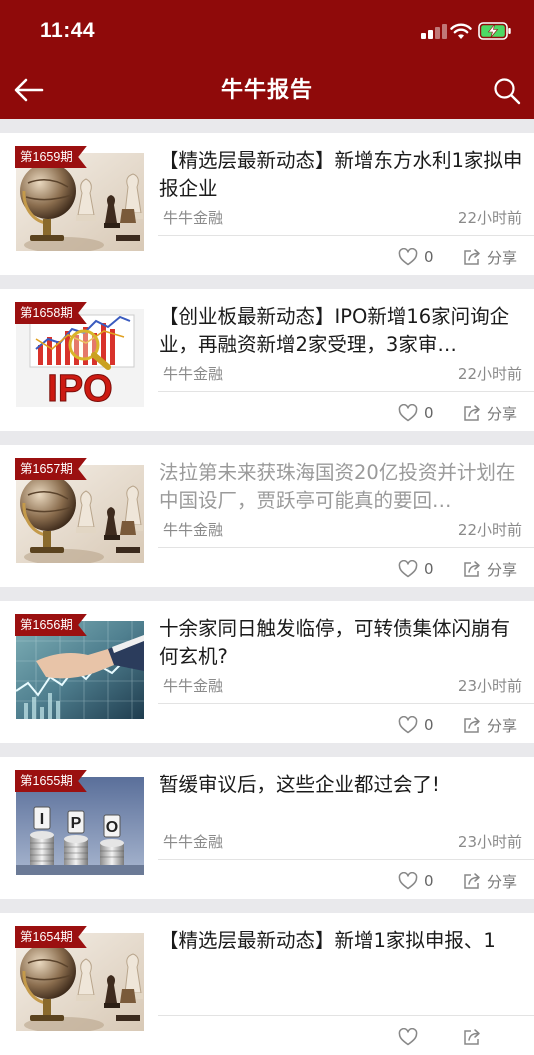 This screenshot has height=1055, width=534. Describe the element at coordinates (51, 157) in the screenshot. I see `issue-badge: 第1659期` at that location.